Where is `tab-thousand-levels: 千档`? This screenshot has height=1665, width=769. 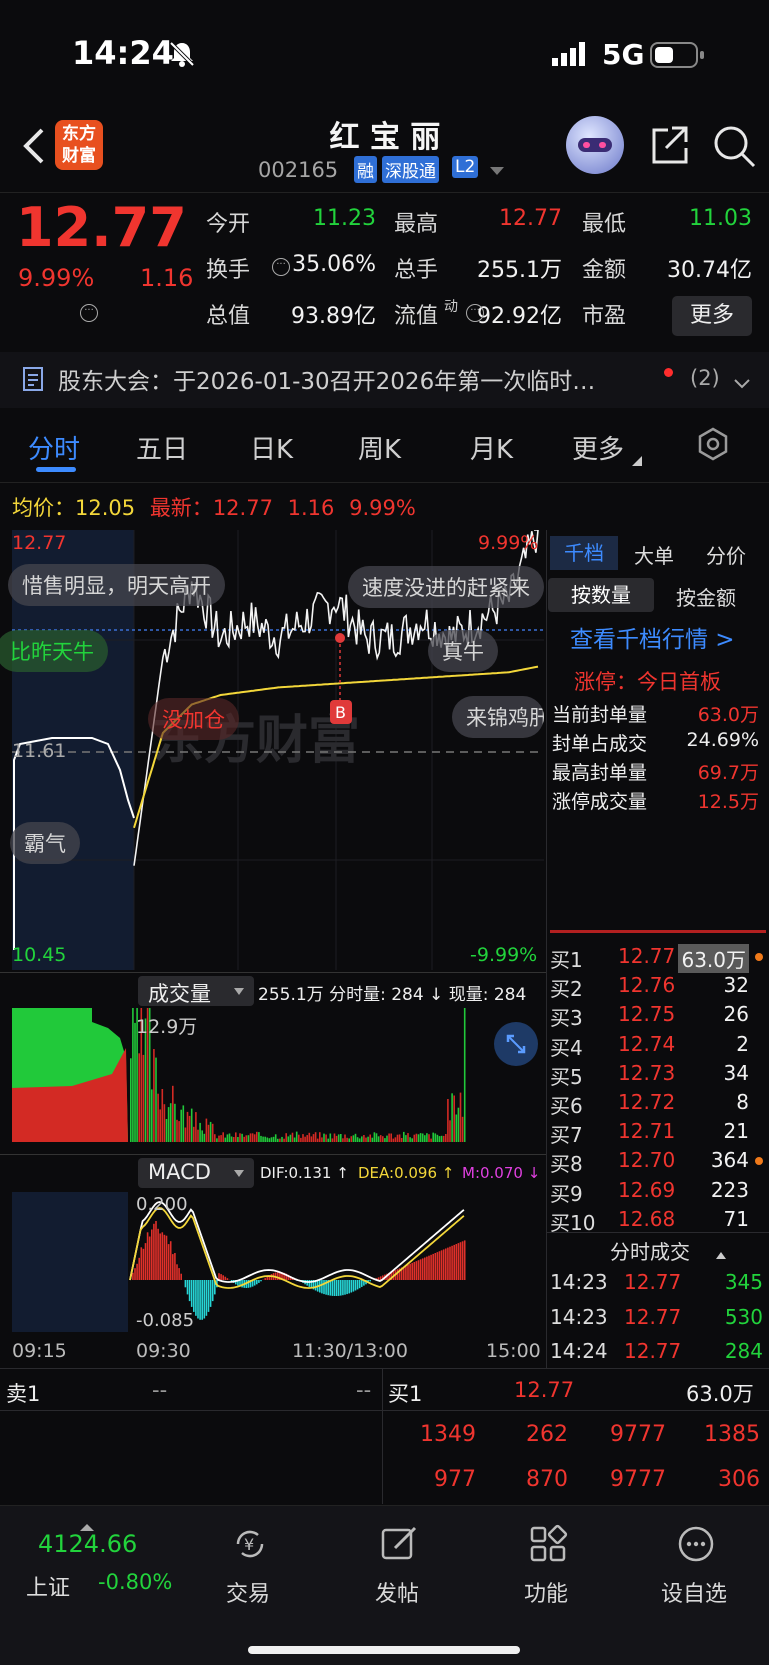 tab-thousand-levels: 千档 is located at coordinates (584, 553).